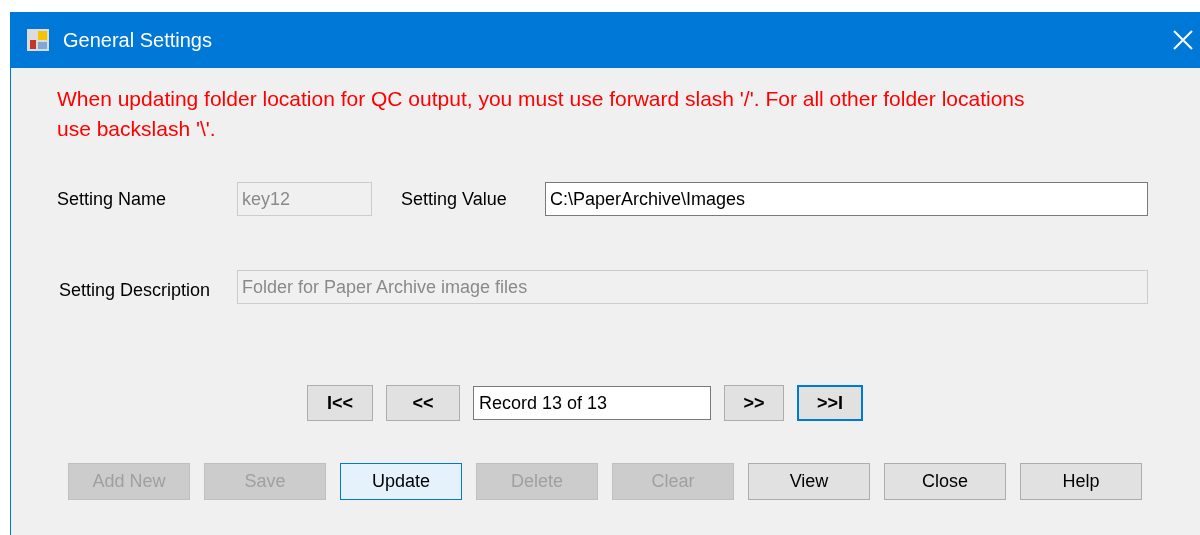 This screenshot has width=1200, height=535. What do you see at coordinates (137, 40) in the screenshot?
I see `window-title: General Settings` at bounding box center [137, 40].